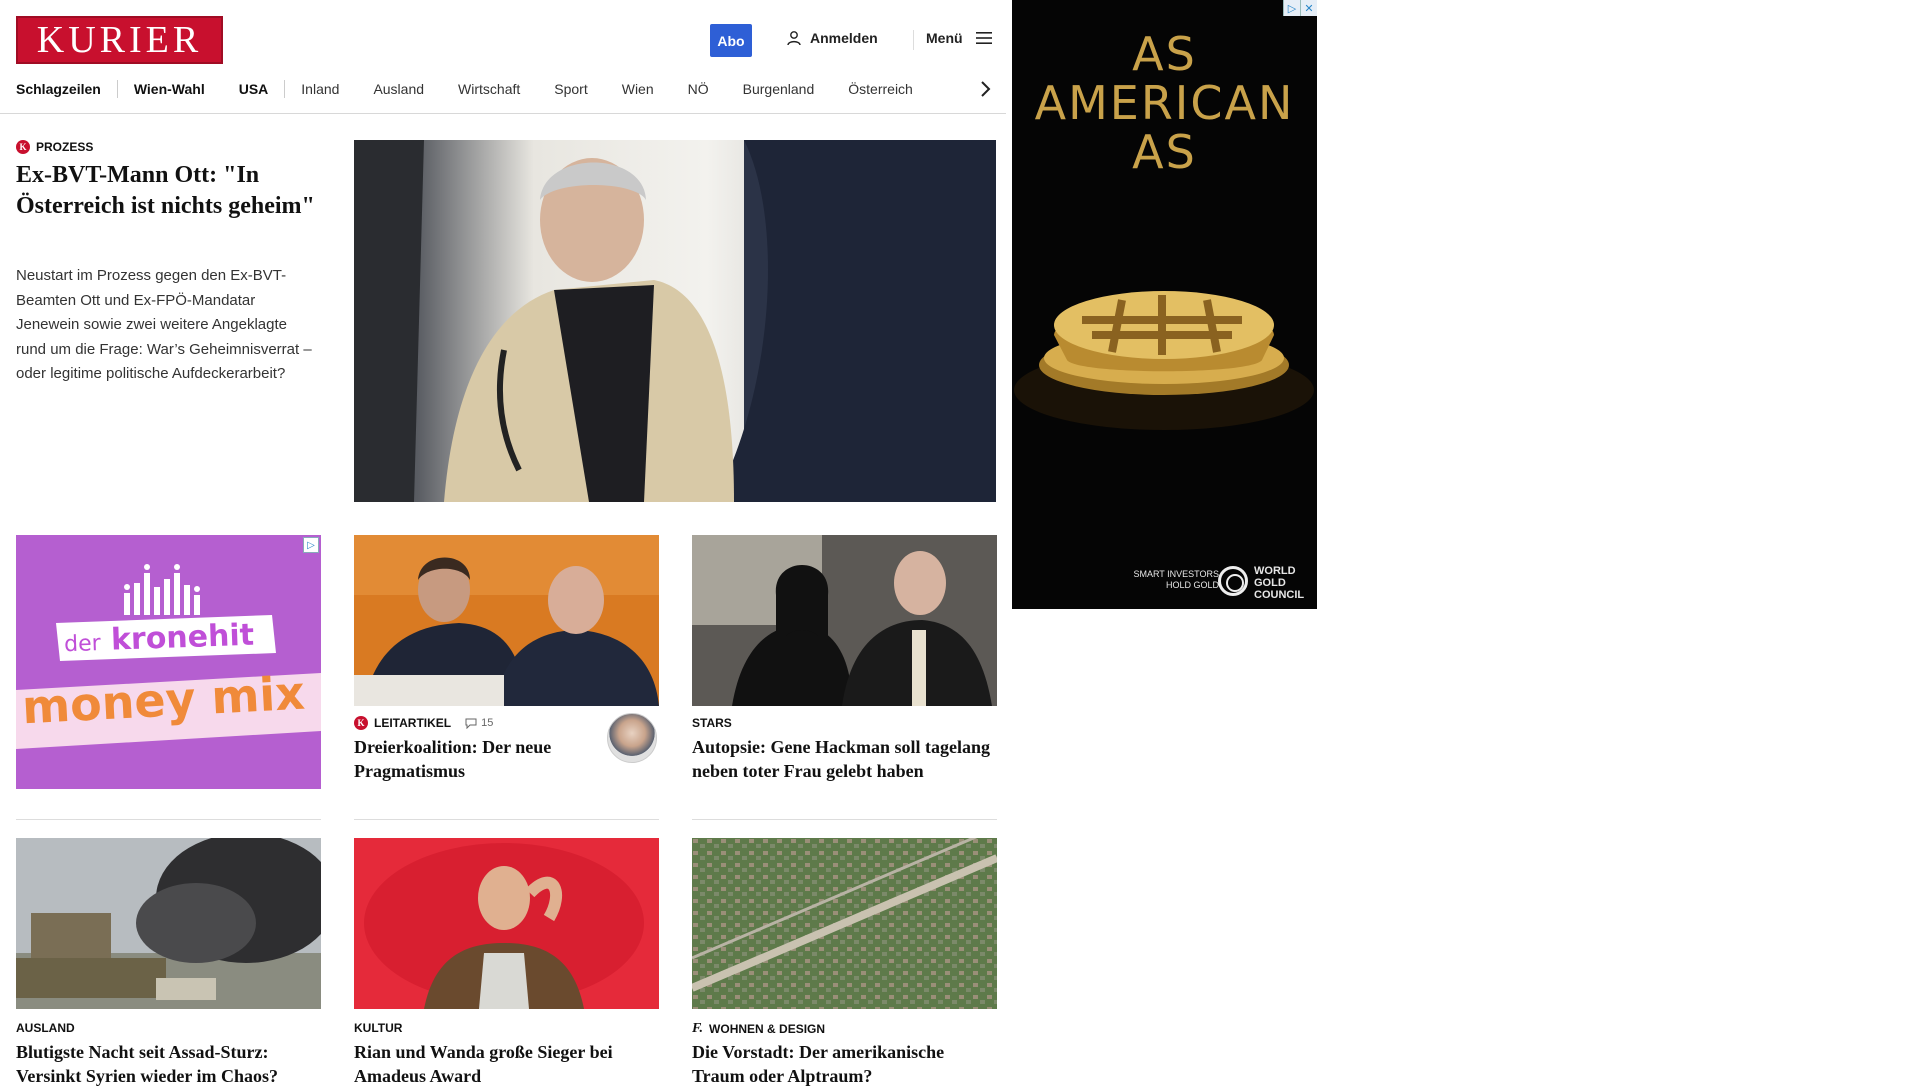 This screenshot has width=1920, height=1088. I want to click on ad-brand: WORLD GOLD COUNCIL, so click(1279, 583).